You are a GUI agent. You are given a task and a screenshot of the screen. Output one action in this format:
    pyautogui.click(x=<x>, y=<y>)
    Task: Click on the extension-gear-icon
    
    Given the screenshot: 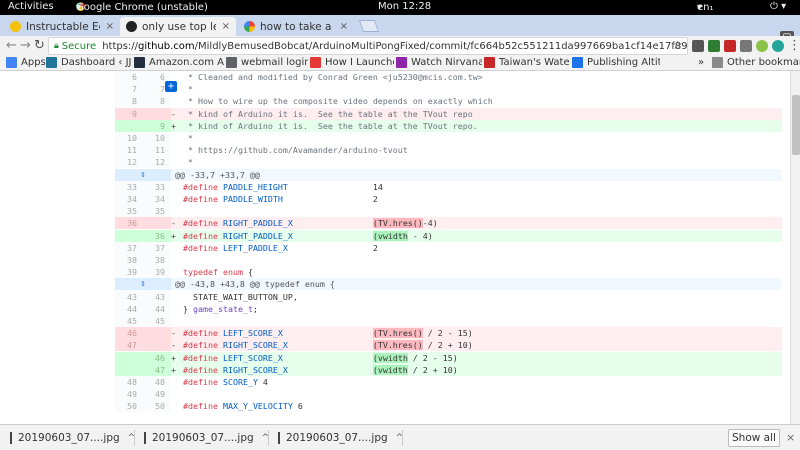 What is the action you would take?
    pyautogui.click(x=746, y=46)
    